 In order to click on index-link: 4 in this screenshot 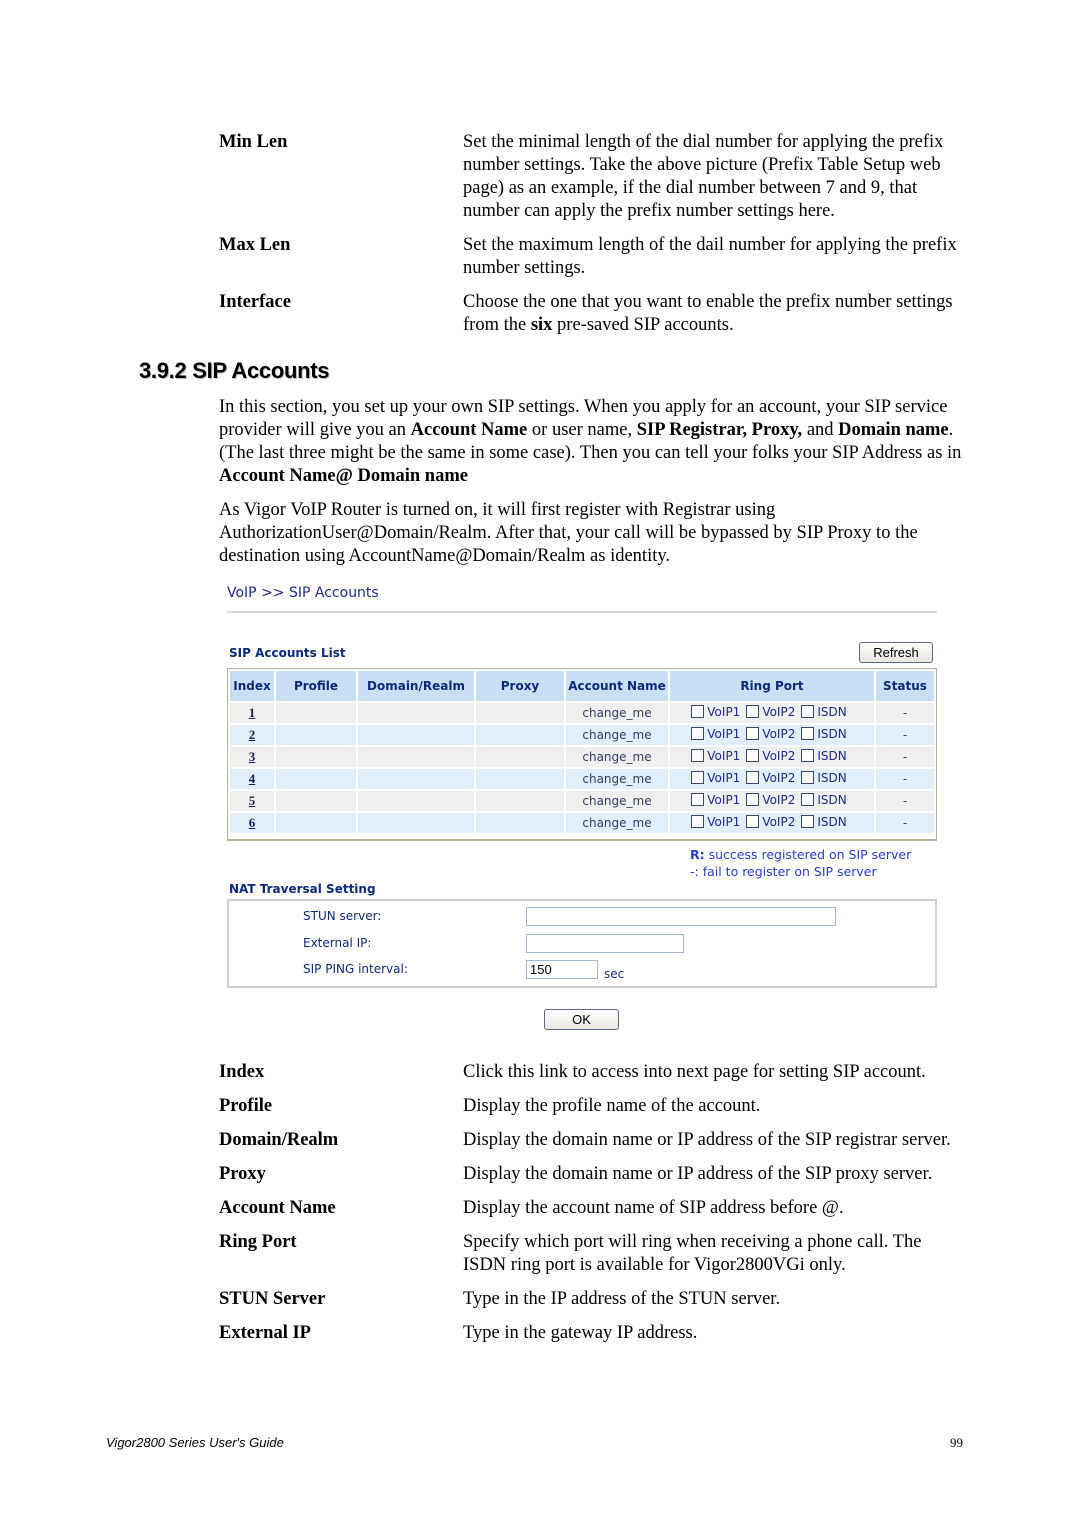, I will do `click(252, 778)`.